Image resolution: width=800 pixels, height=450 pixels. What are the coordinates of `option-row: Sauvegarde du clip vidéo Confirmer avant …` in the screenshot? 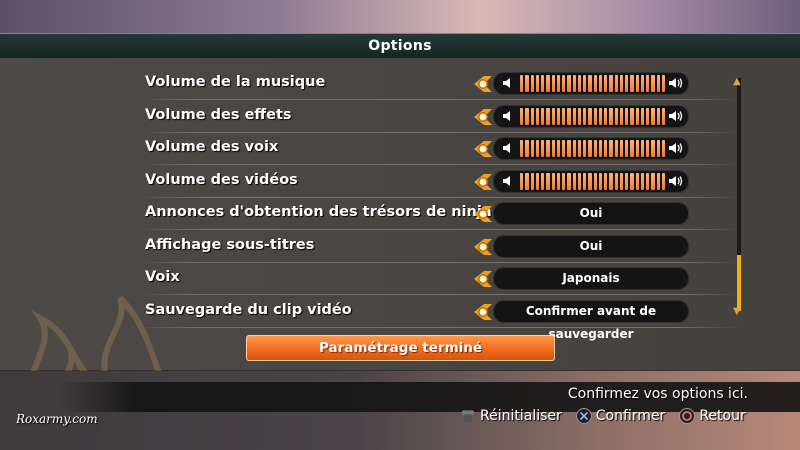 It's located at (440, 318).